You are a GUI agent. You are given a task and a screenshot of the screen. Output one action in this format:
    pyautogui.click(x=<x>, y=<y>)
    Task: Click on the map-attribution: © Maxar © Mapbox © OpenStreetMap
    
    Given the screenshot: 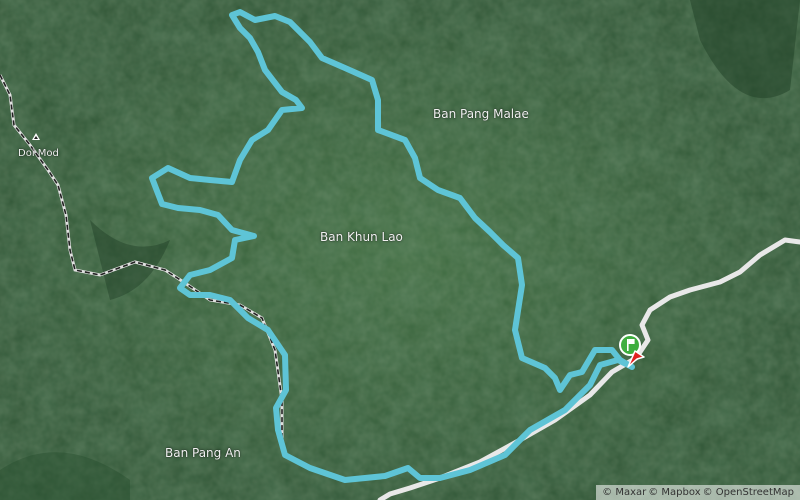 What is the action you would take?
    pyautogui.click(x=698, y=492)
    